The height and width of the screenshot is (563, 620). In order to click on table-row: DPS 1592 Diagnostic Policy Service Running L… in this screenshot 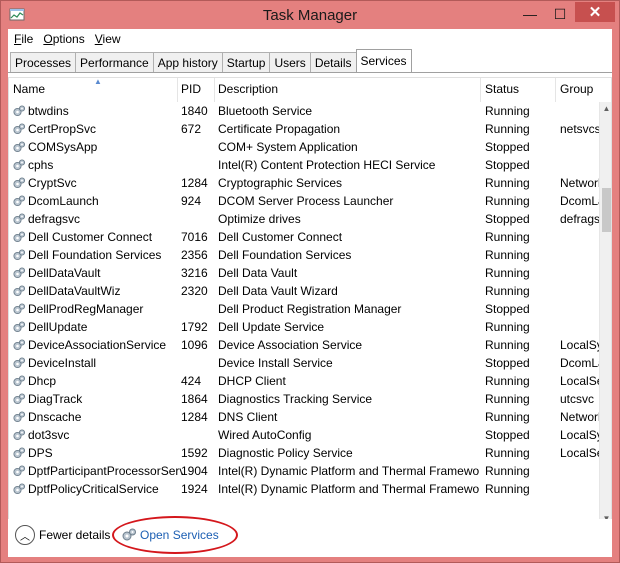, I will do `click(304, 453)`.